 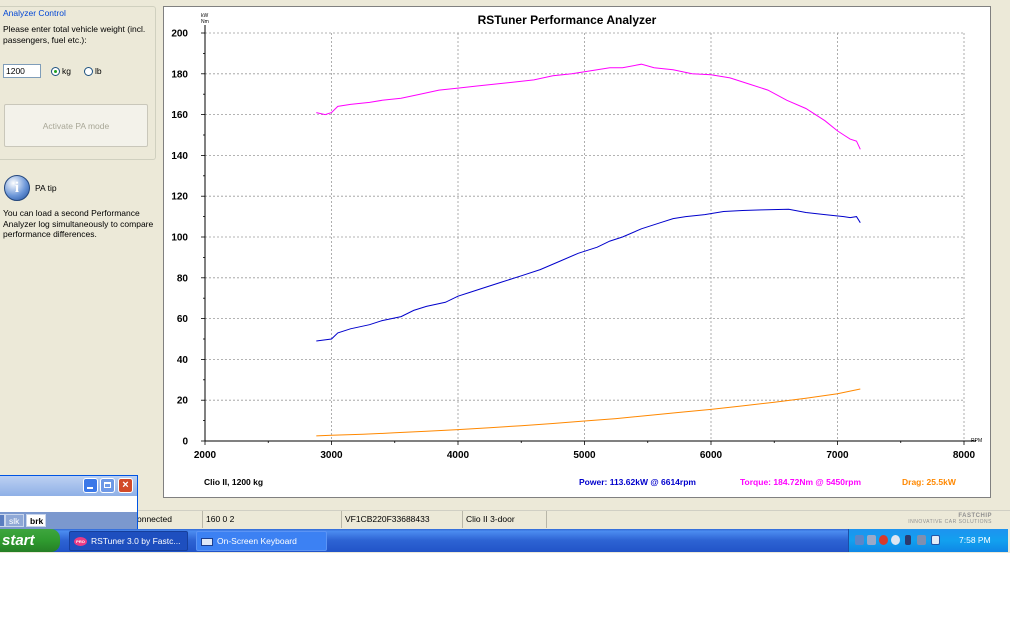 I want to click on firmware-version: 160 0 2, so click(x=271, y=519).